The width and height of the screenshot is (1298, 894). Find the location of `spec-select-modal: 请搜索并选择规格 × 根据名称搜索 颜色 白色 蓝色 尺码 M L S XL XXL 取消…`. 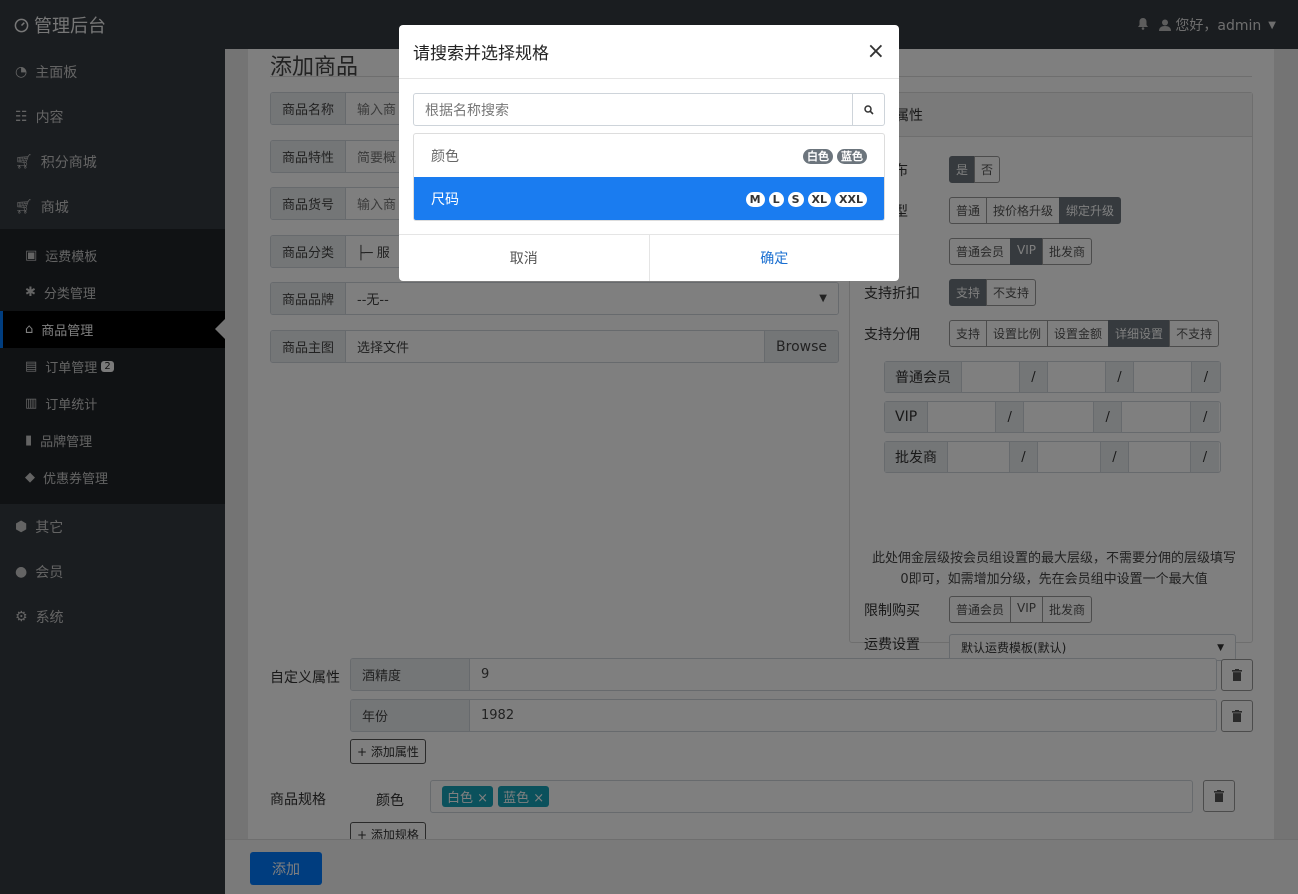

spec-select-modal: 请搜索并选择规格 × 根据名称搜索 颜色 白色 蓝色 尺码 M L S XL XXL 取消… is located at coordinates (649, 153).